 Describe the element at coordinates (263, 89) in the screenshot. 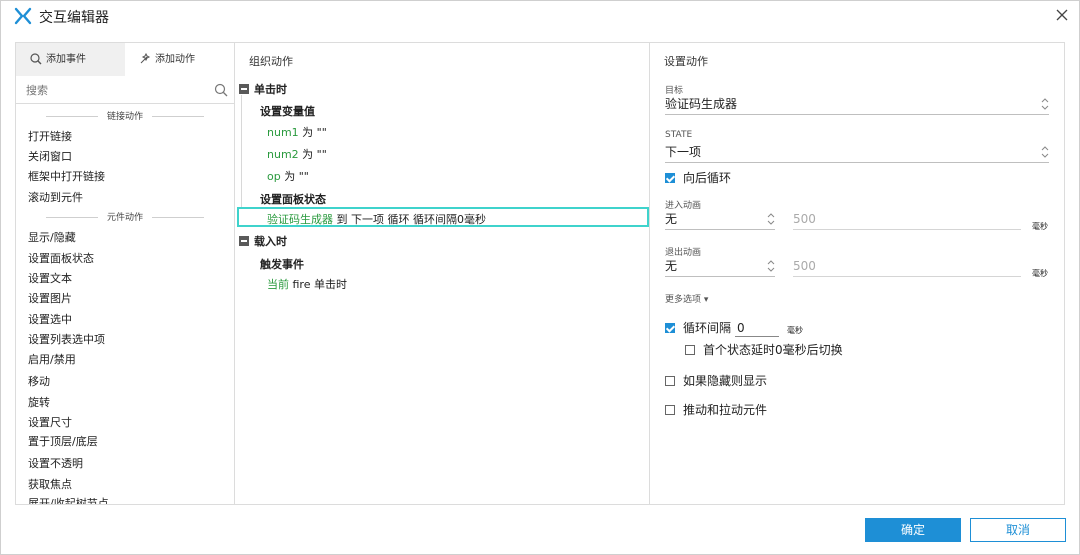

I see `event-onclick: 单击时` at that location.